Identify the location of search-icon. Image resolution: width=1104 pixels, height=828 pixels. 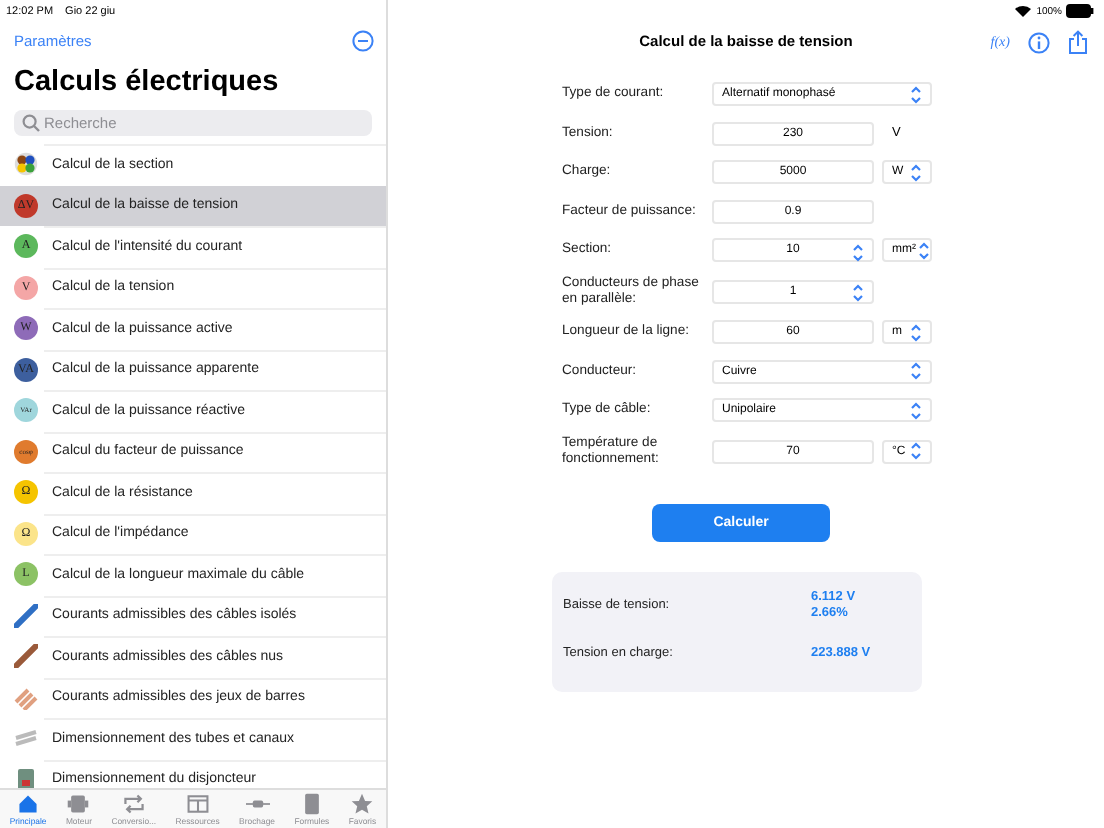
(31, 123).